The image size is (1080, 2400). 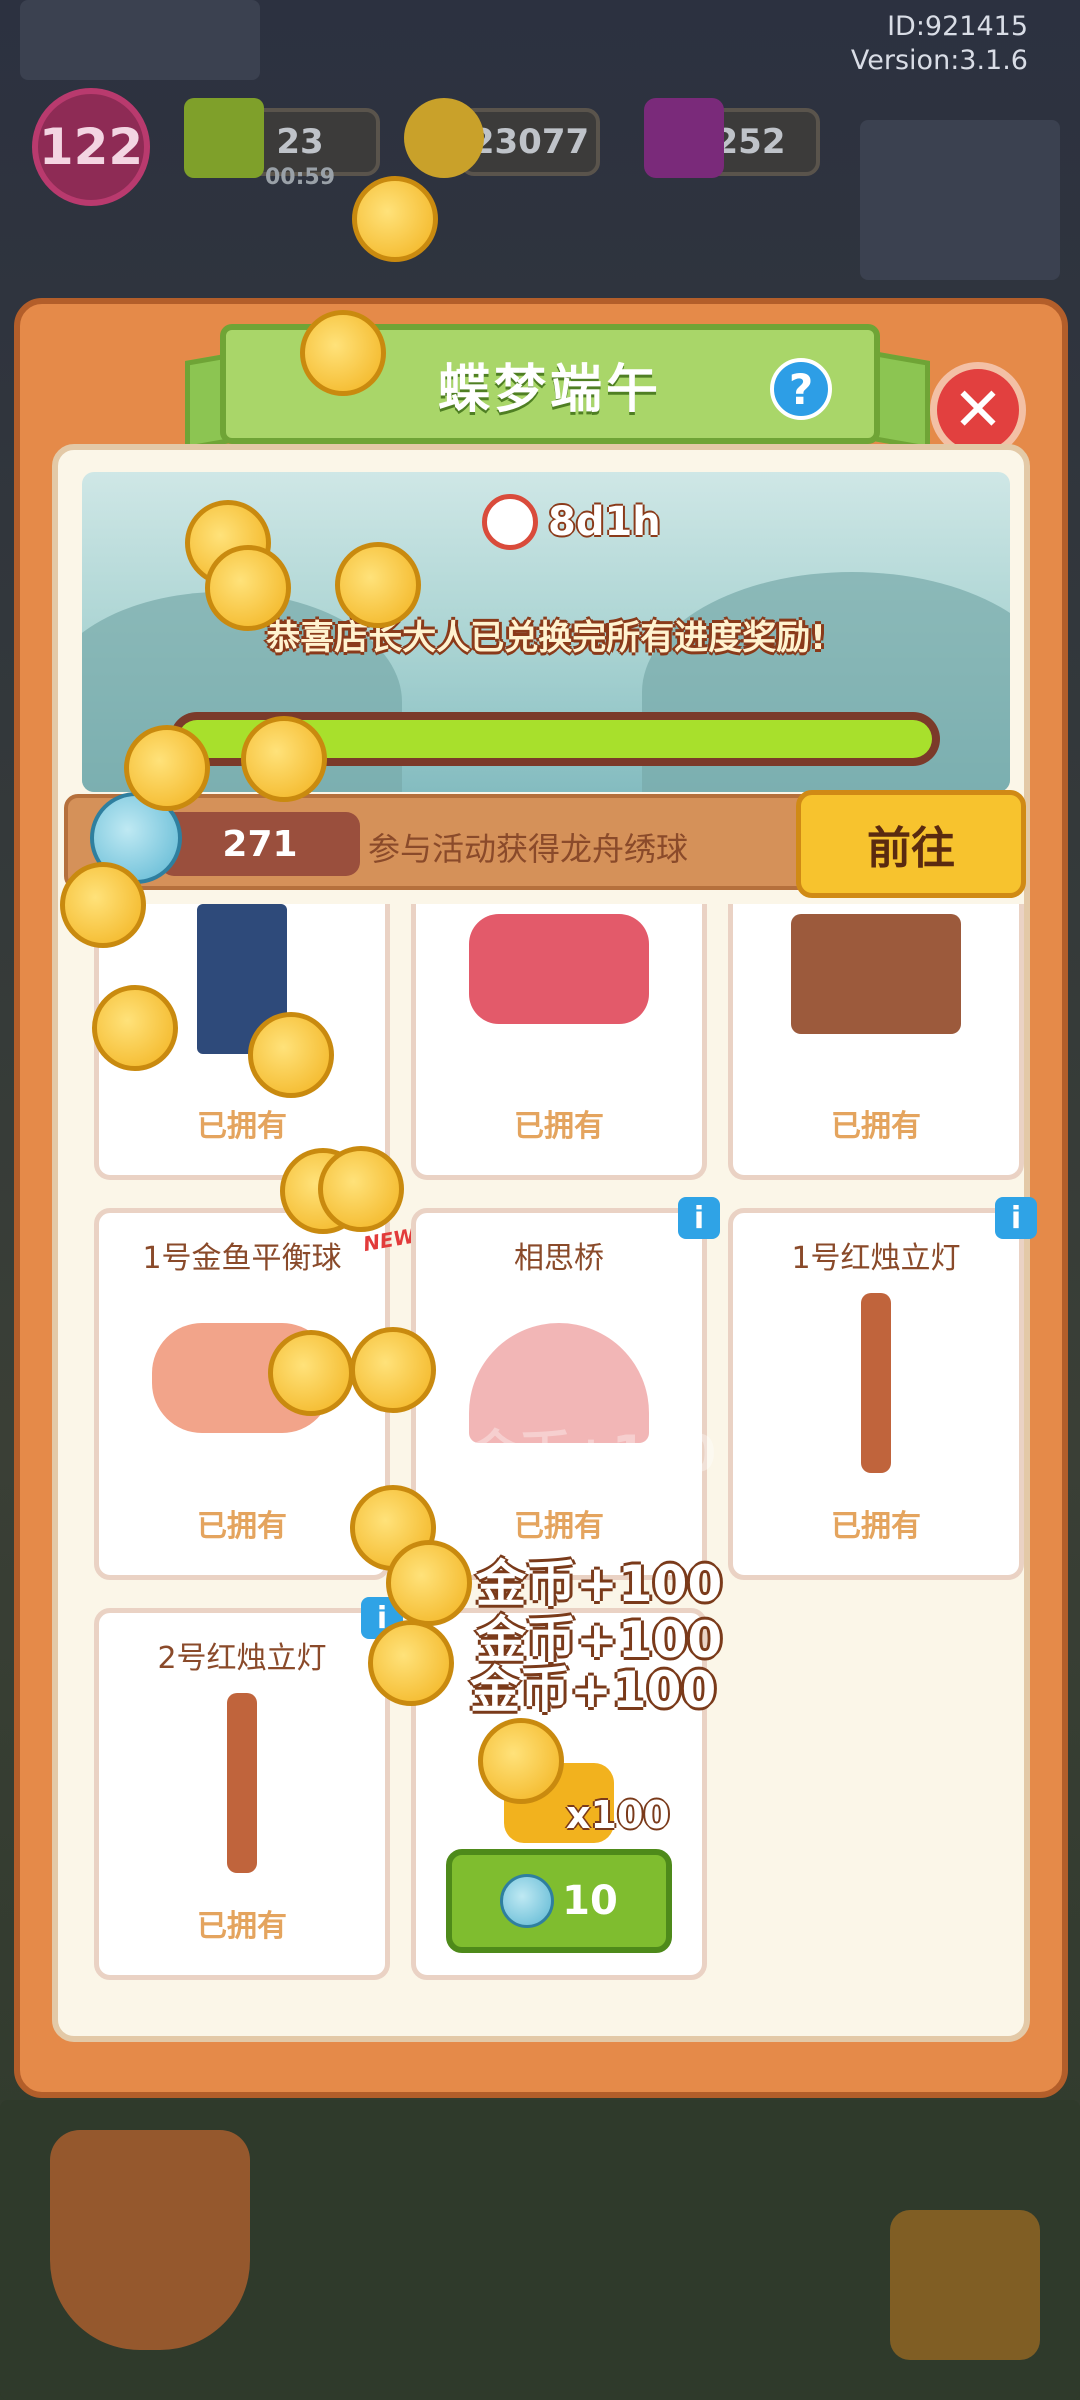 What do you see at coordinates (876, 1258) in the screenshot?
I see `item-name: 1号红烛立灯` at bounding box center [876, 1258].